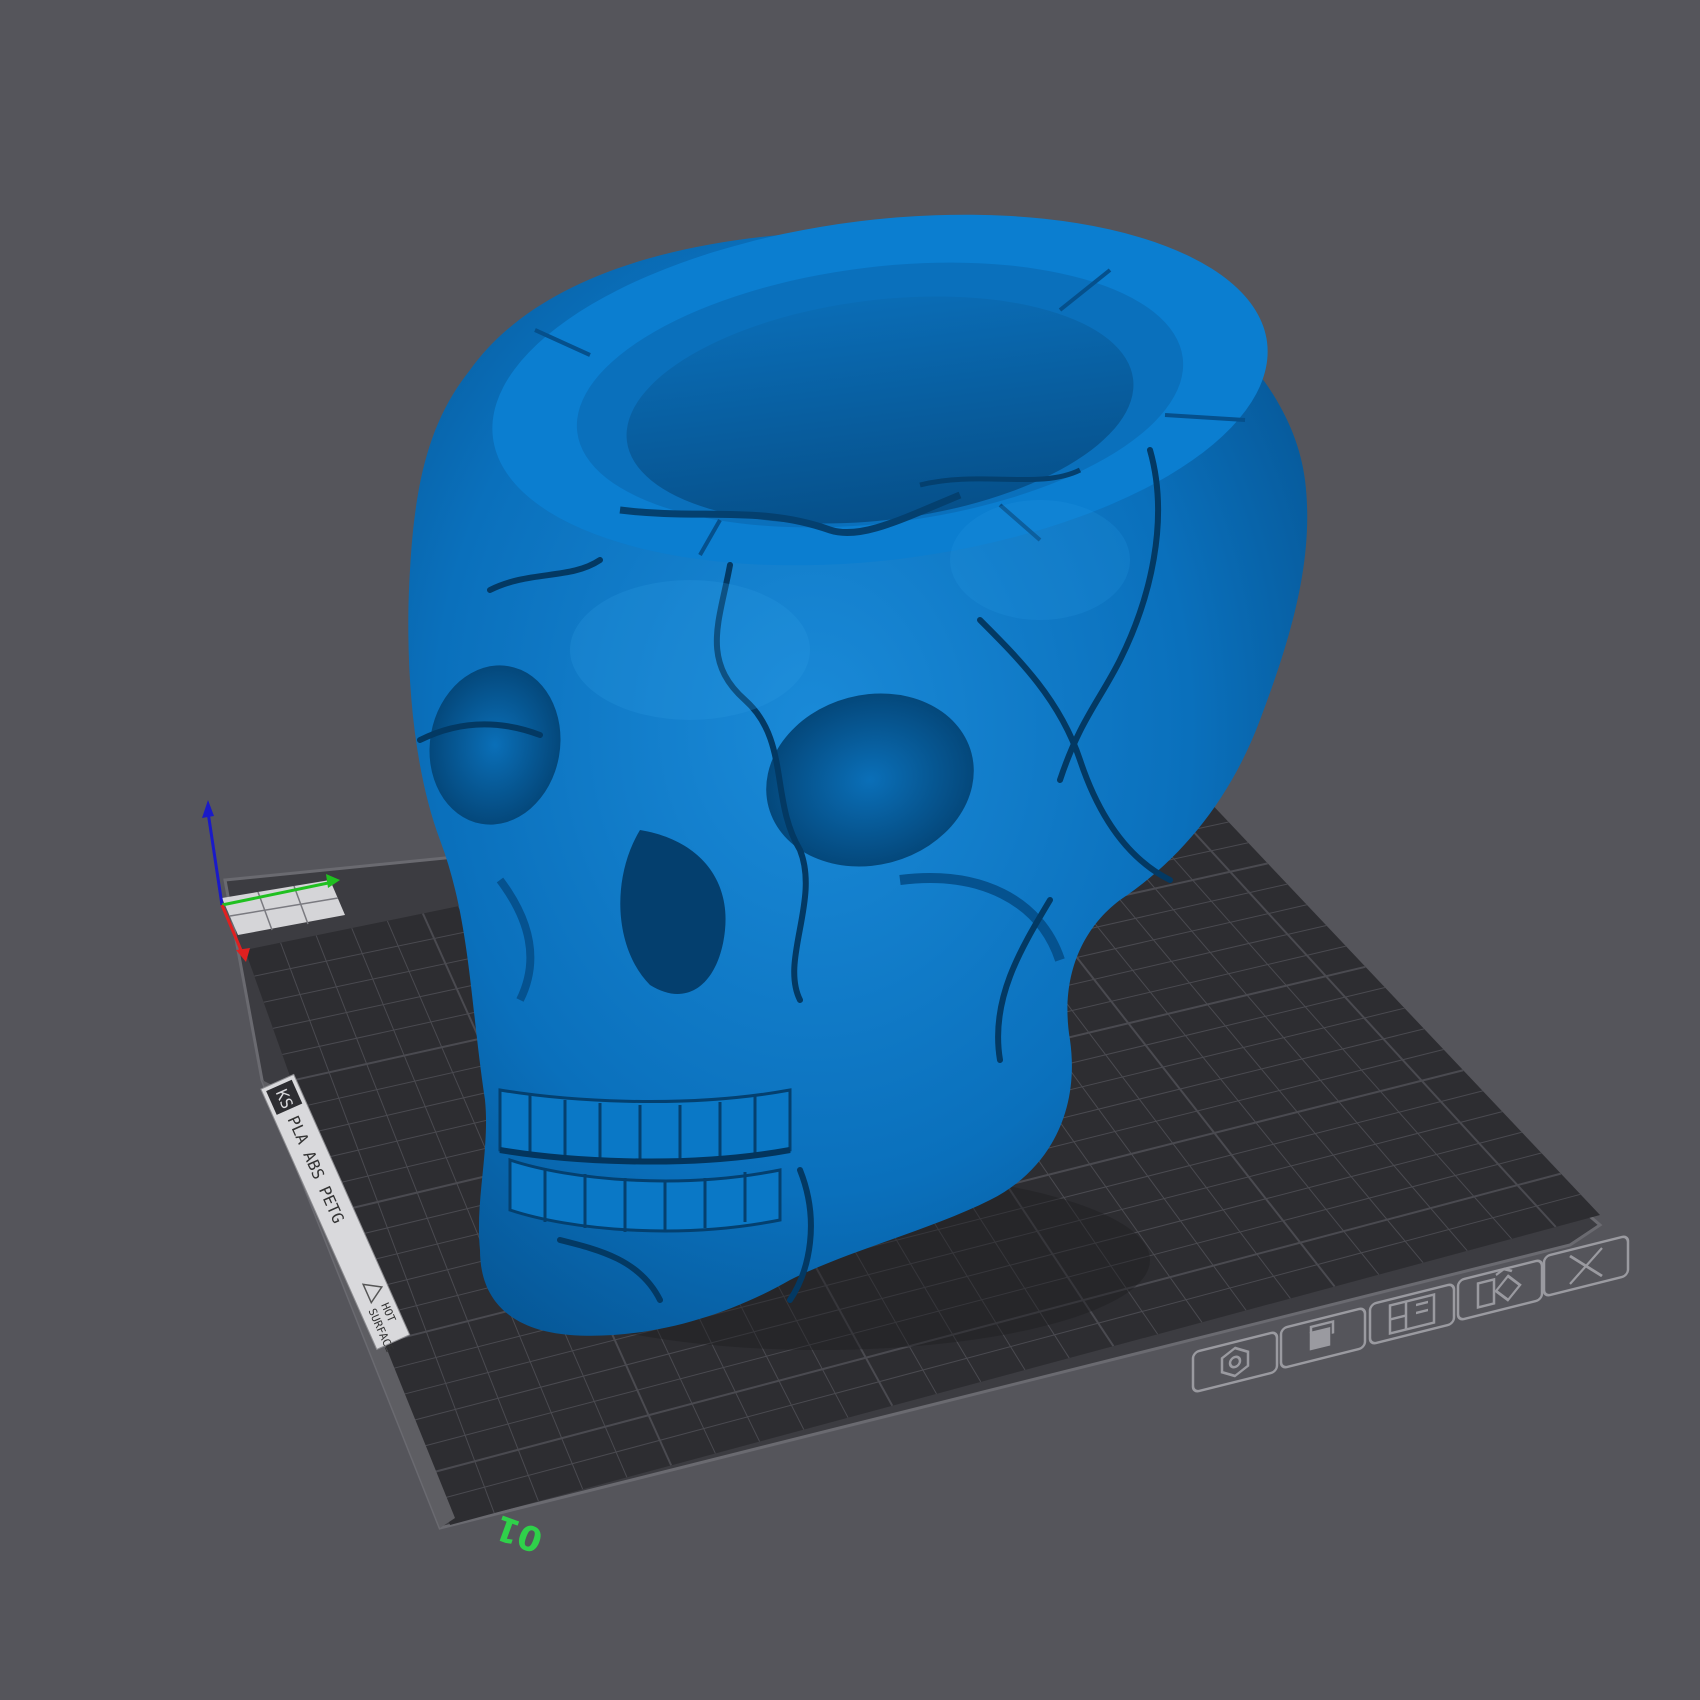 The height and width of the screenshot is (1700, 1700). I want to click on layers-icon, so click(1412, 1314).